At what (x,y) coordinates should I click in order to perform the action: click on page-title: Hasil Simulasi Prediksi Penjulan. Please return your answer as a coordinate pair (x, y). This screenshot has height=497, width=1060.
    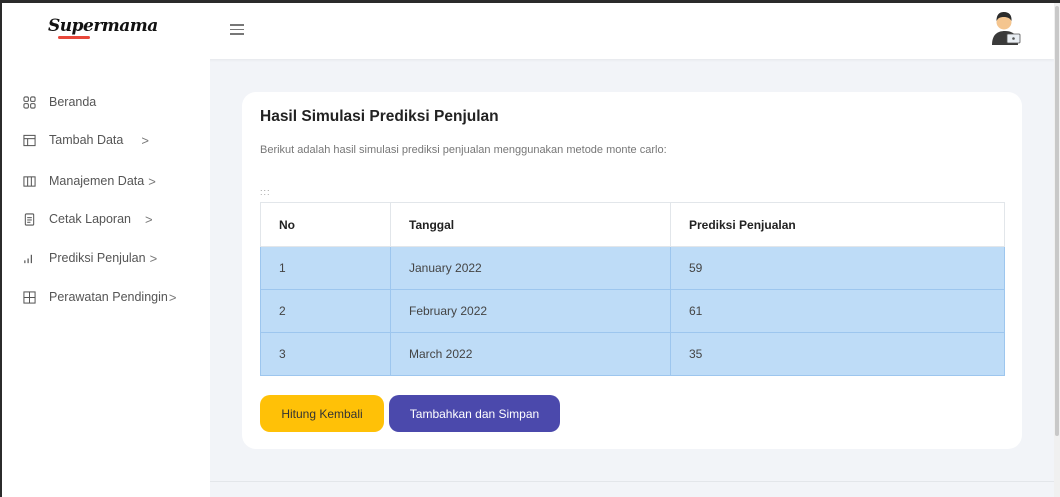
    Looking at the image, I should click on (379, 116).